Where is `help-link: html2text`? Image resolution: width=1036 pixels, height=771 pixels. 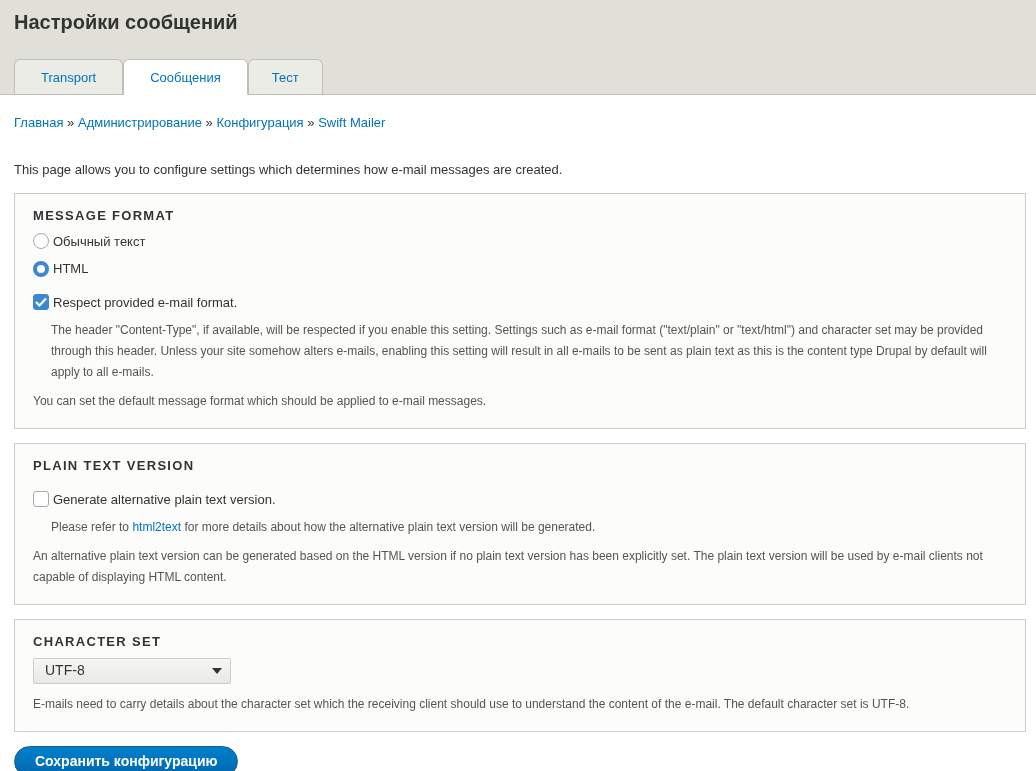
help-link: html2text is located at coordinates (157, 527).